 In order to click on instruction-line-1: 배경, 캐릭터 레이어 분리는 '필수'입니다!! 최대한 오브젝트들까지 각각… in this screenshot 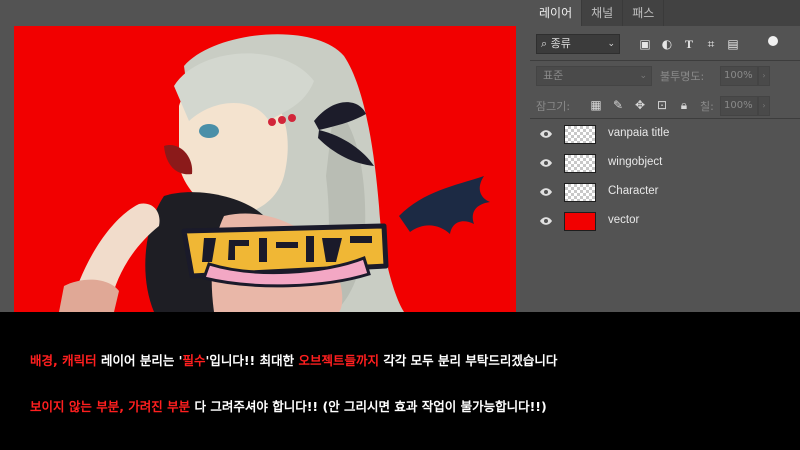, I will do `click(293, 359)`.